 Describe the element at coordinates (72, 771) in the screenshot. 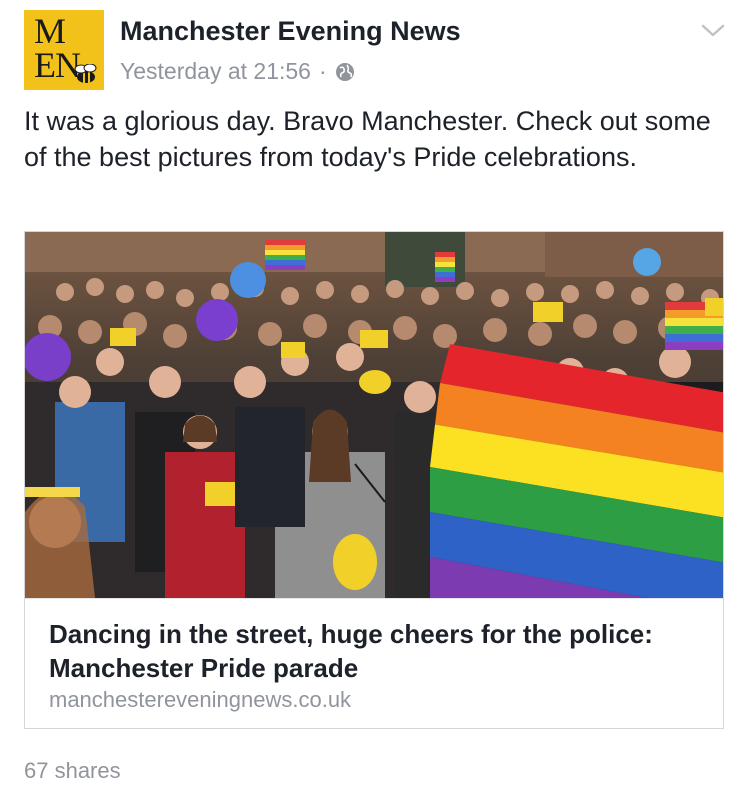

I see `shares-count: 67 shares` at that location.